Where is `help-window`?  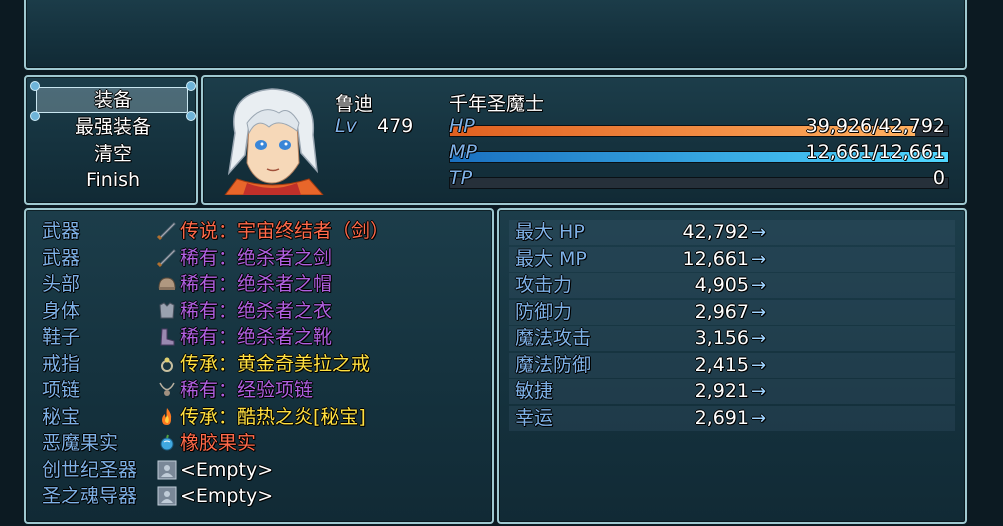
help-window is located at coordinates (495, 35).